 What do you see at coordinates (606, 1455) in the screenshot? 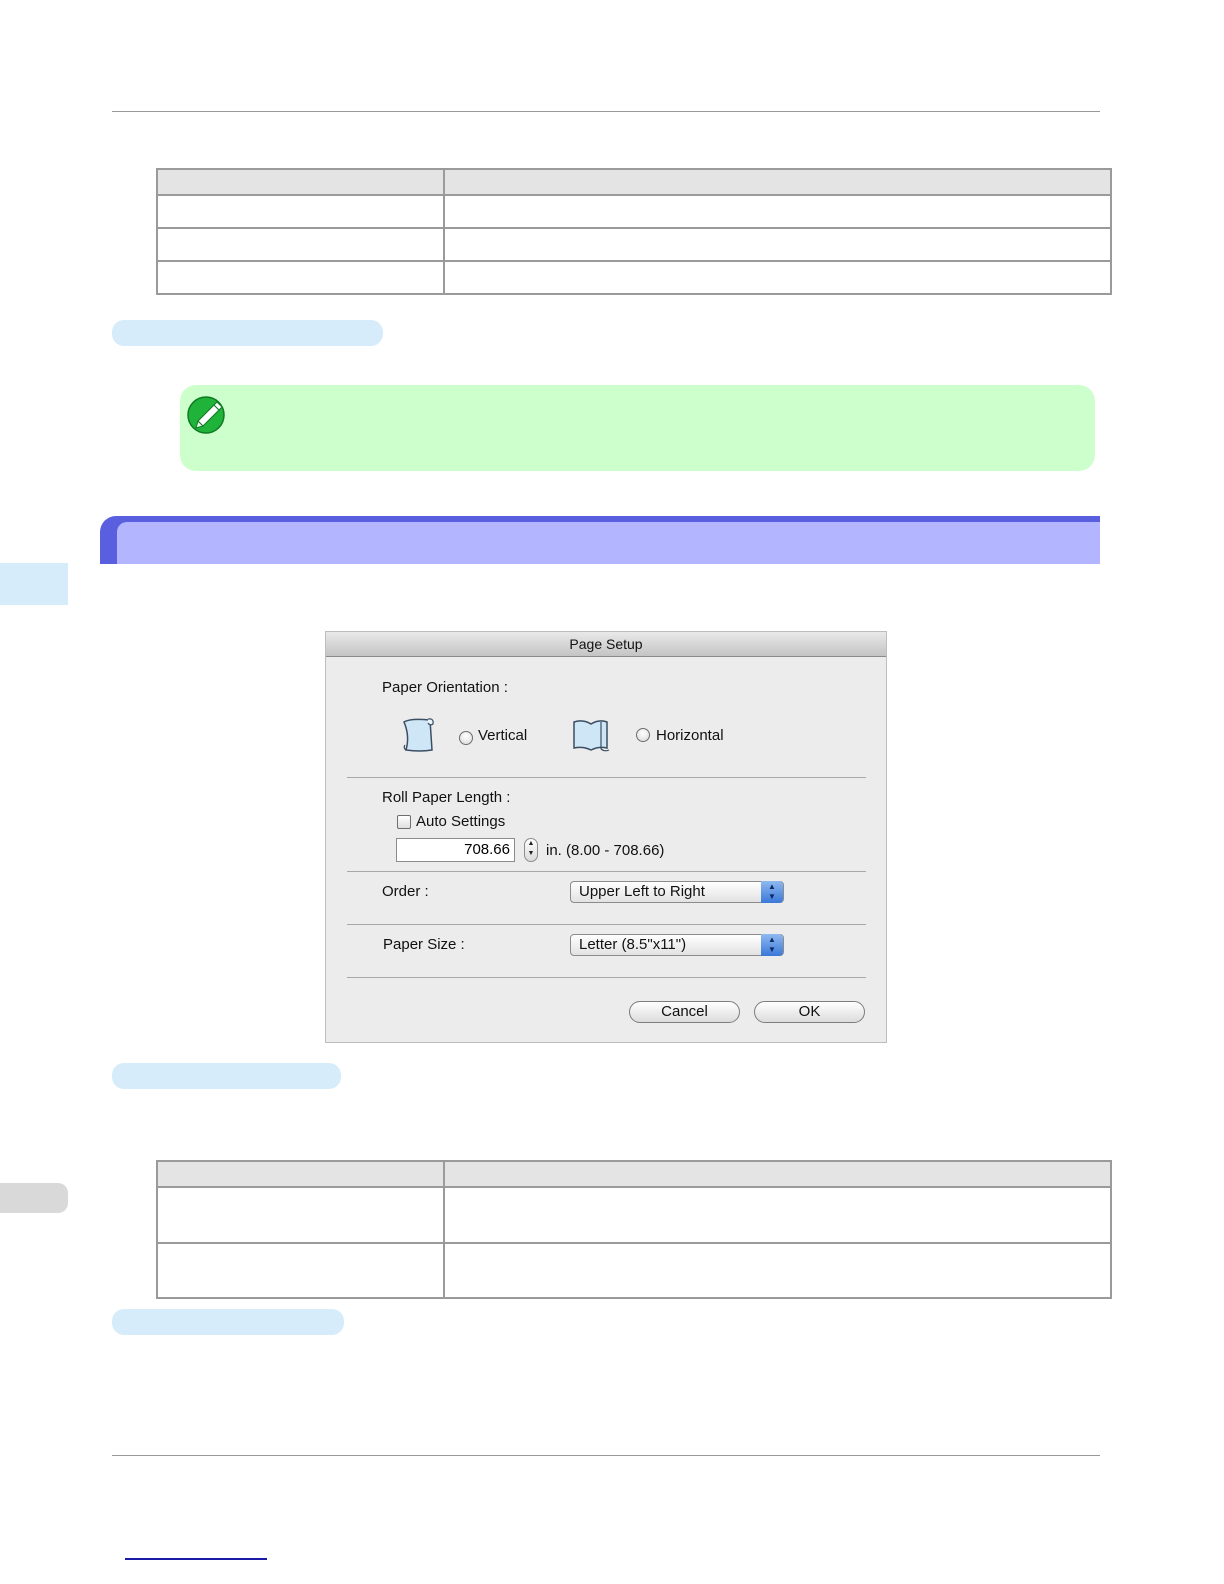
I see `footer-rule` at bounding box center [606, 1455].